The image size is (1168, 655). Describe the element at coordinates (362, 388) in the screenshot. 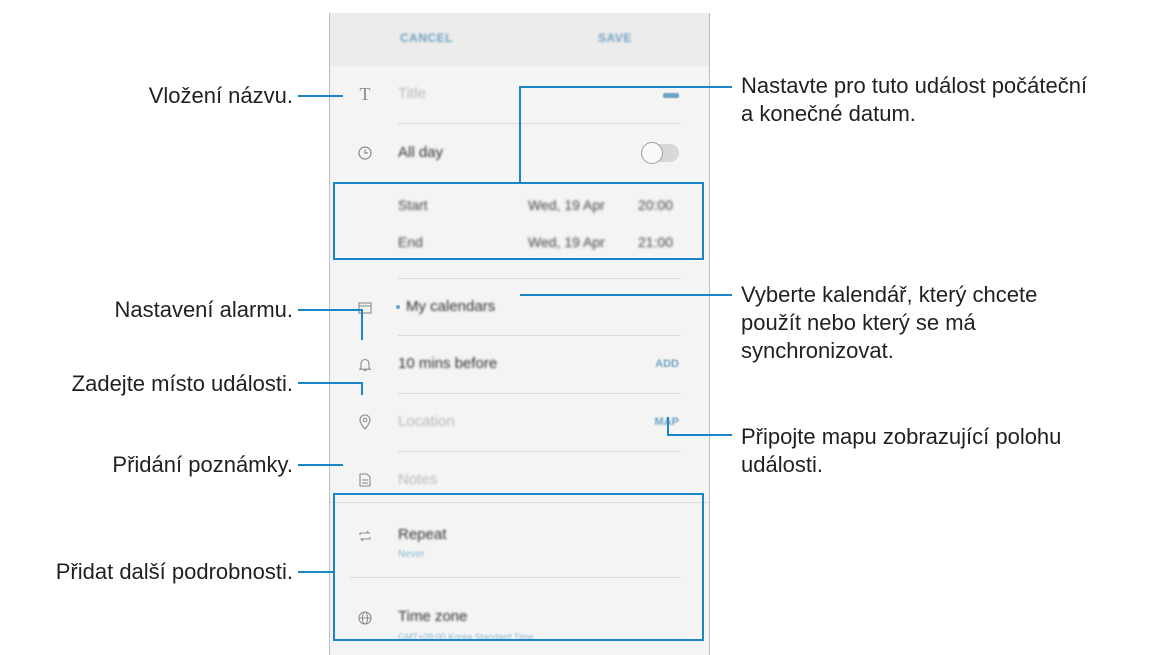

I see `leader-line-location-v` at that location.